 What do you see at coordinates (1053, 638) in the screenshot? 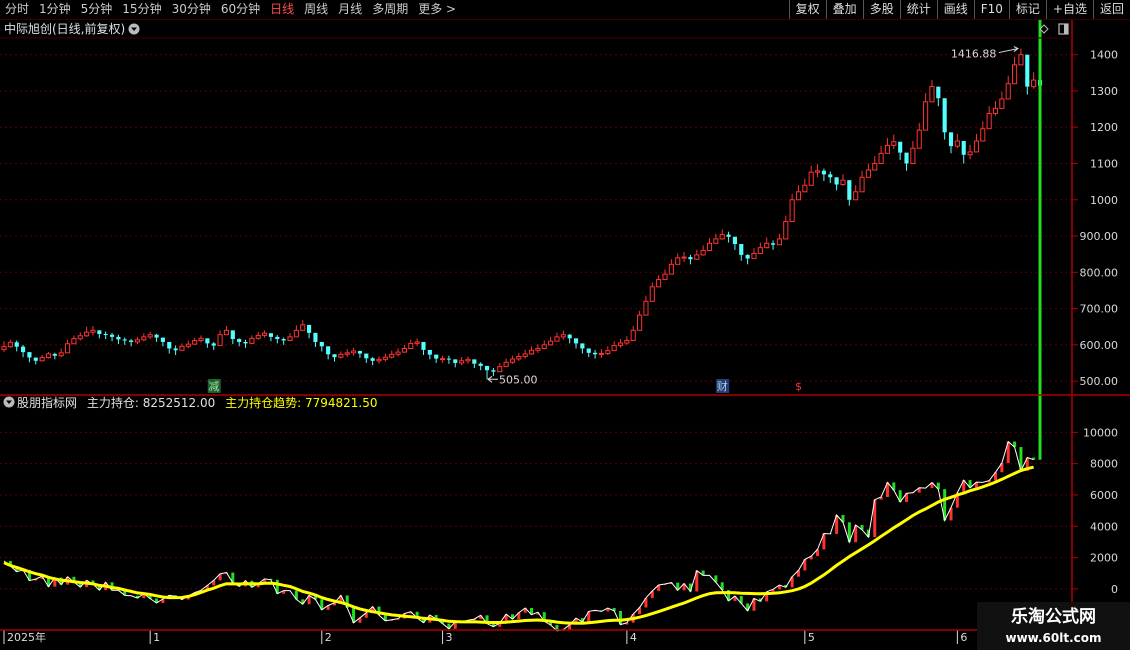
I see `watermark-url: www.60lt.com` at bounding box center [1053, 638].